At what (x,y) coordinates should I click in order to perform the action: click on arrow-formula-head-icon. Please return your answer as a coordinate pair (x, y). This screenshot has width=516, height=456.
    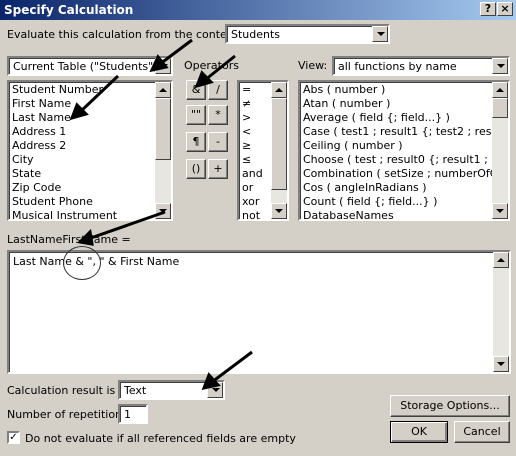
    Looking at the image, I should click on (85, 237).